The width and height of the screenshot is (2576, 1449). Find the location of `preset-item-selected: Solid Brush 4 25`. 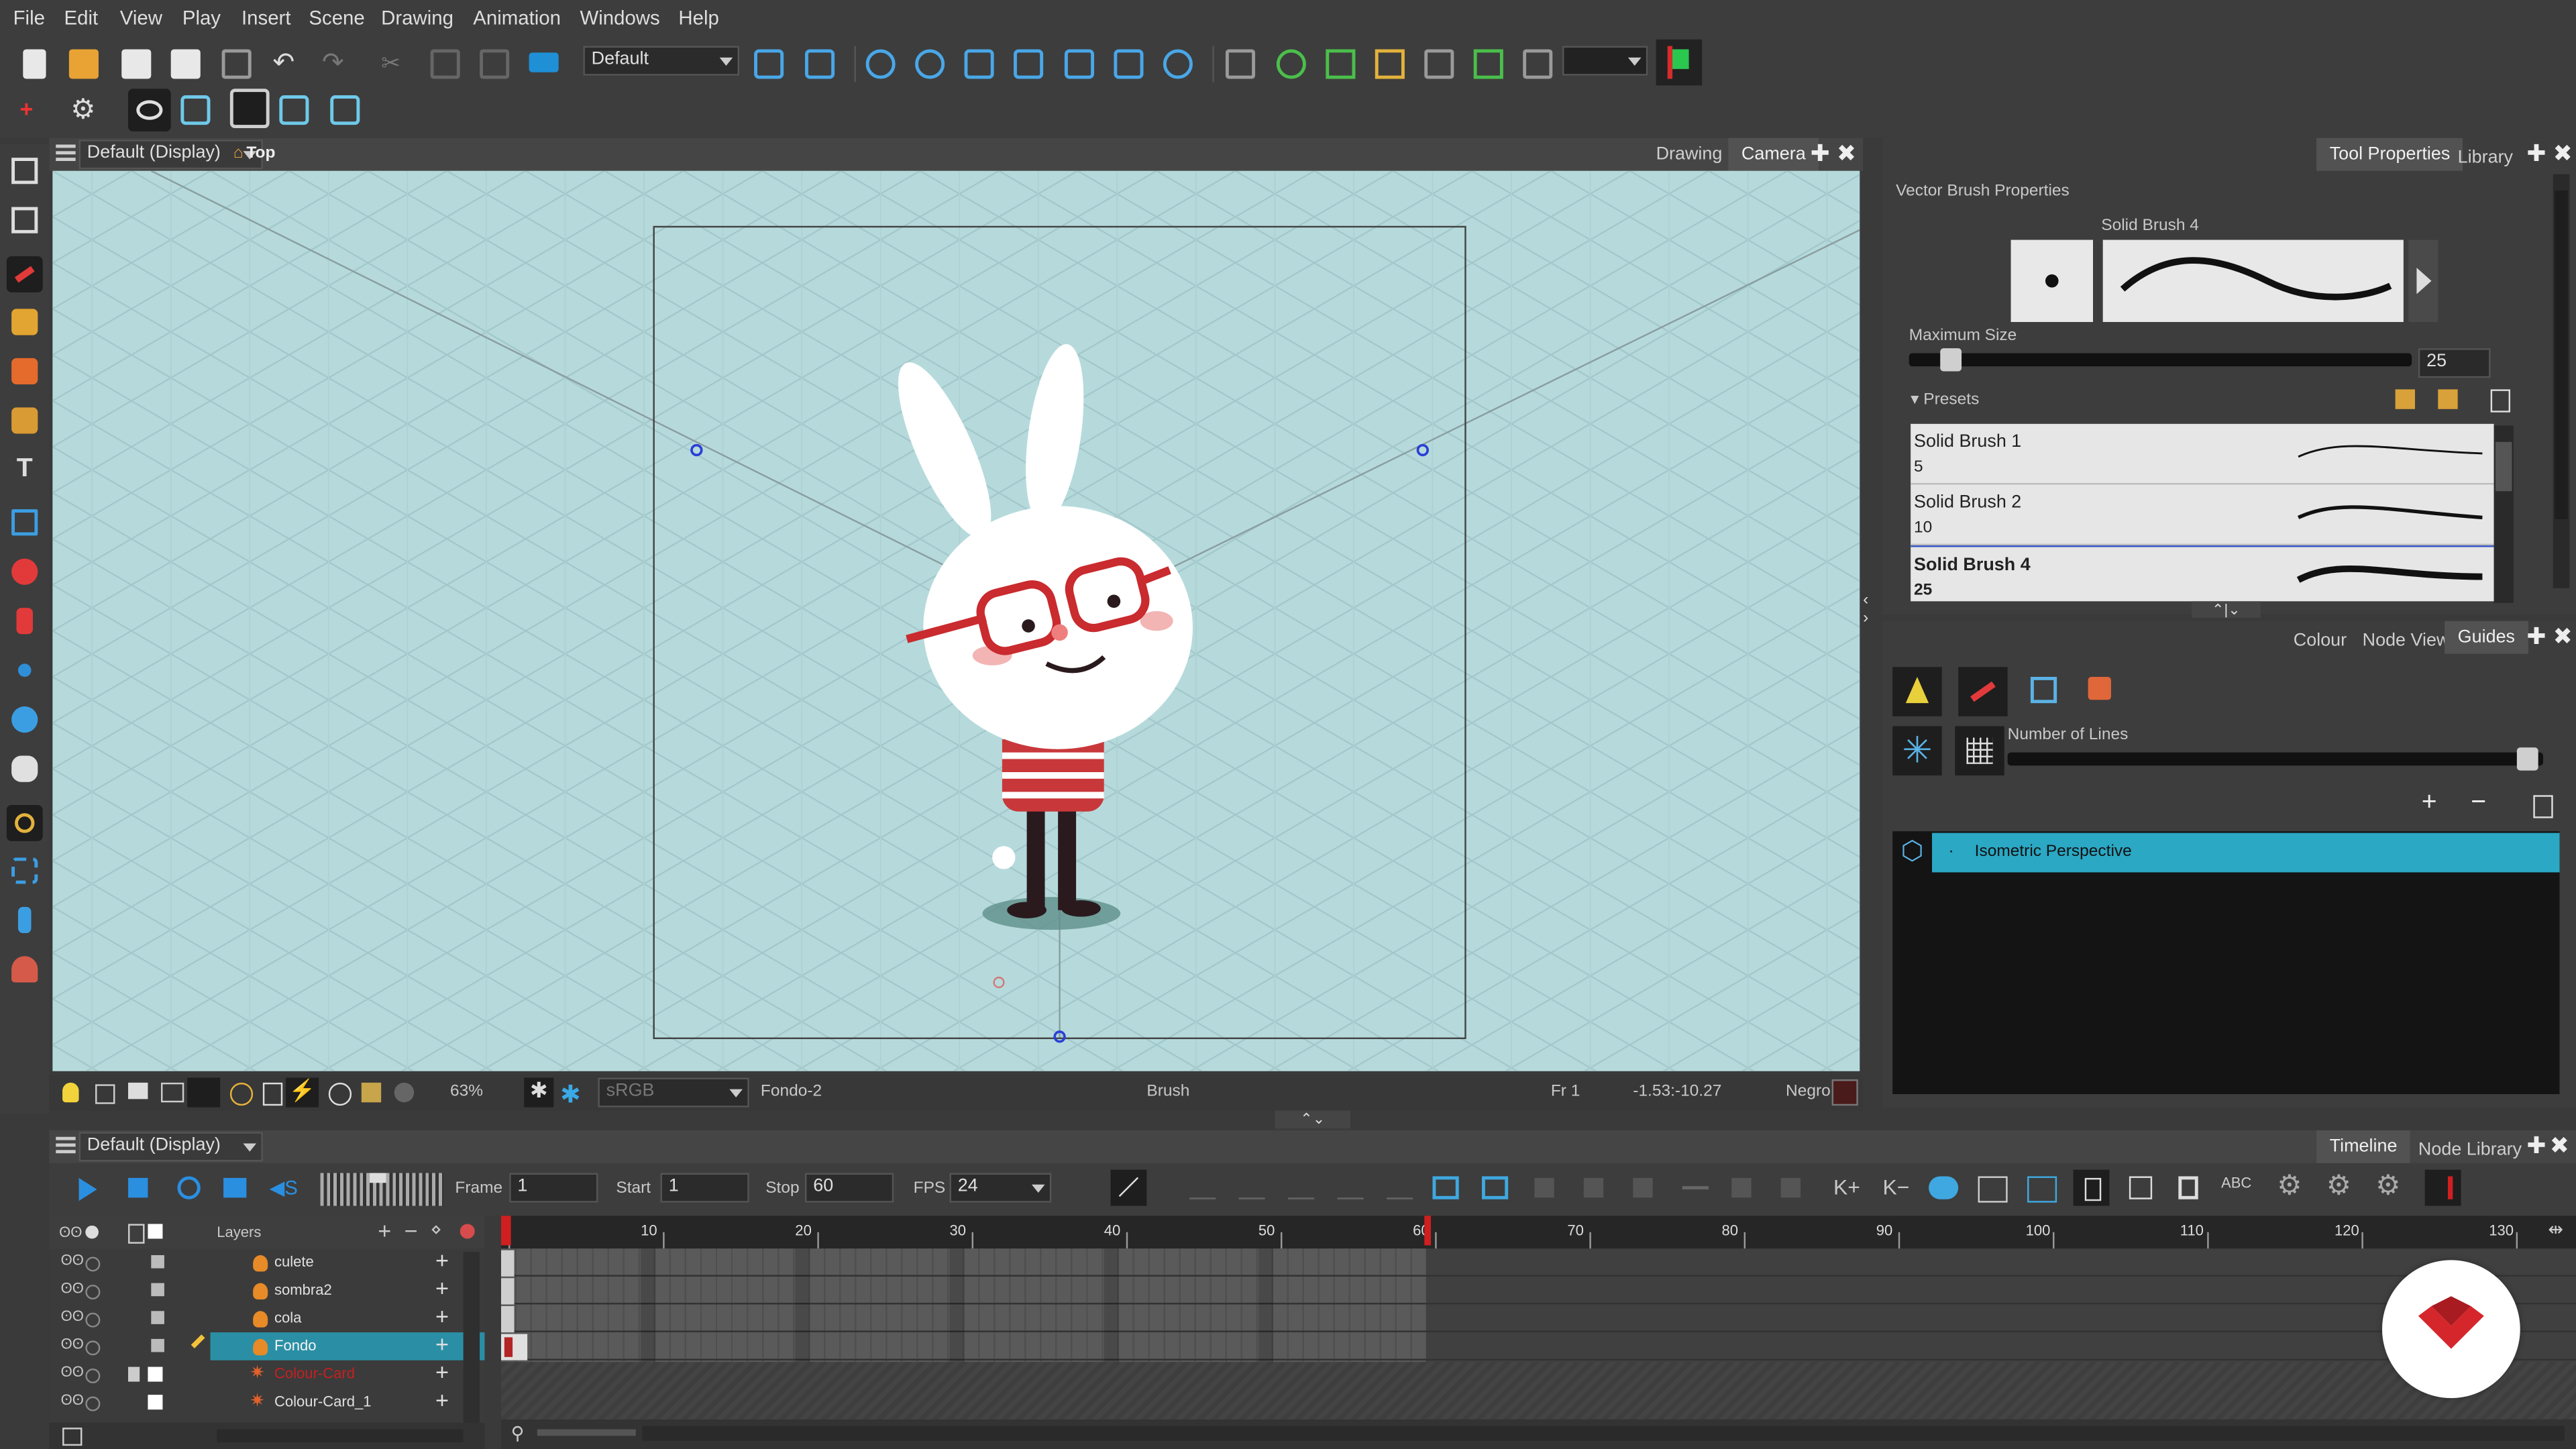

preset-item-selected: Solid Brush 4 25 is located at coordinates (2202, 573).